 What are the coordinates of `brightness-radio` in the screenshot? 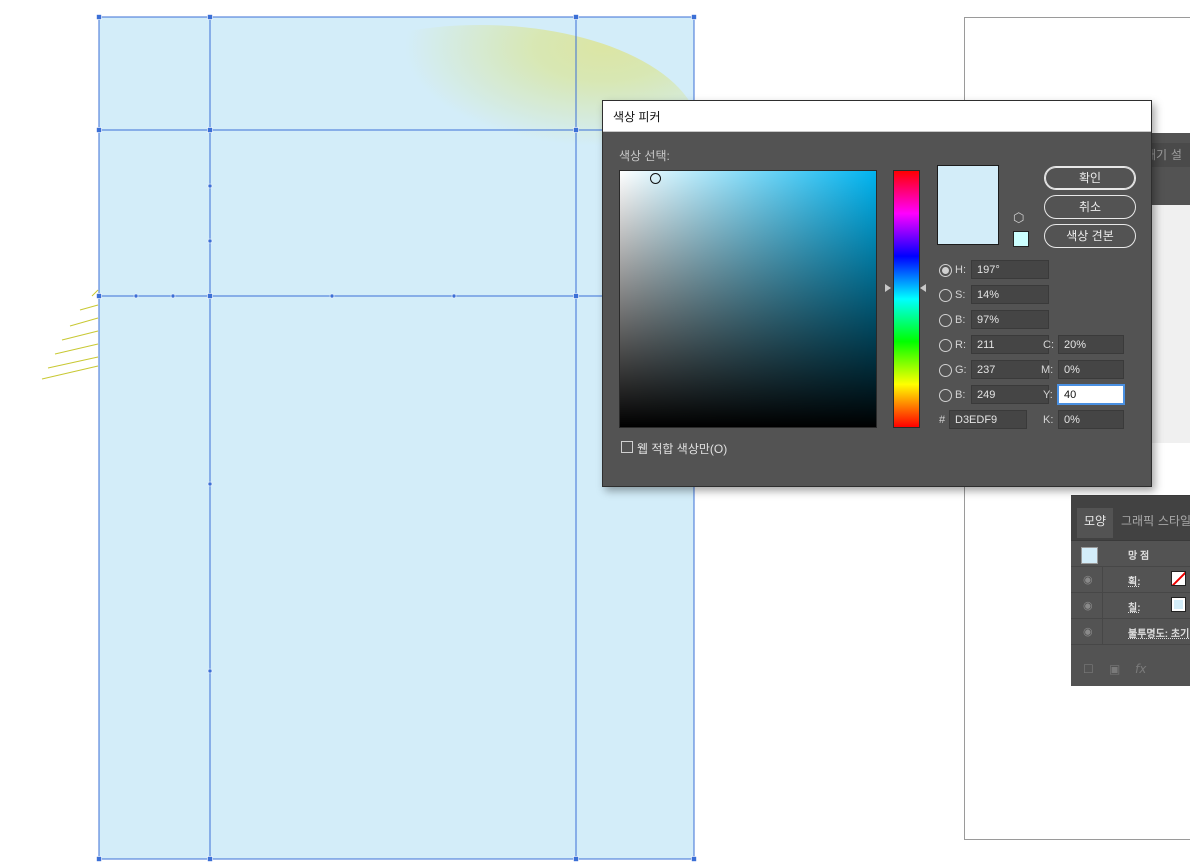 It's located at (945, 320).